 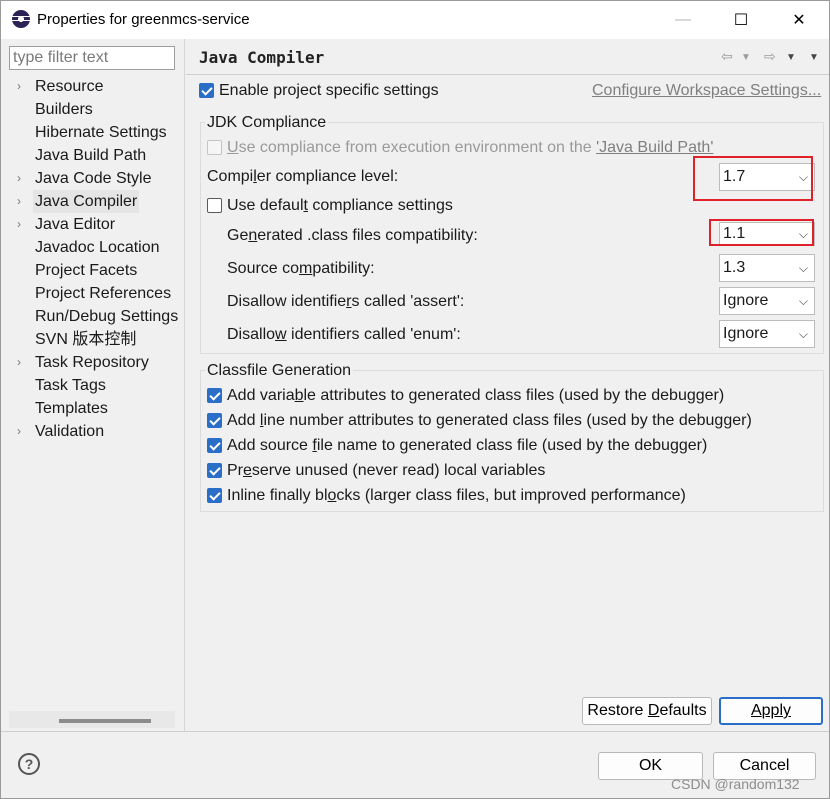 I want to click on tree-item: › Task Repository, so click(x=93, y=362).